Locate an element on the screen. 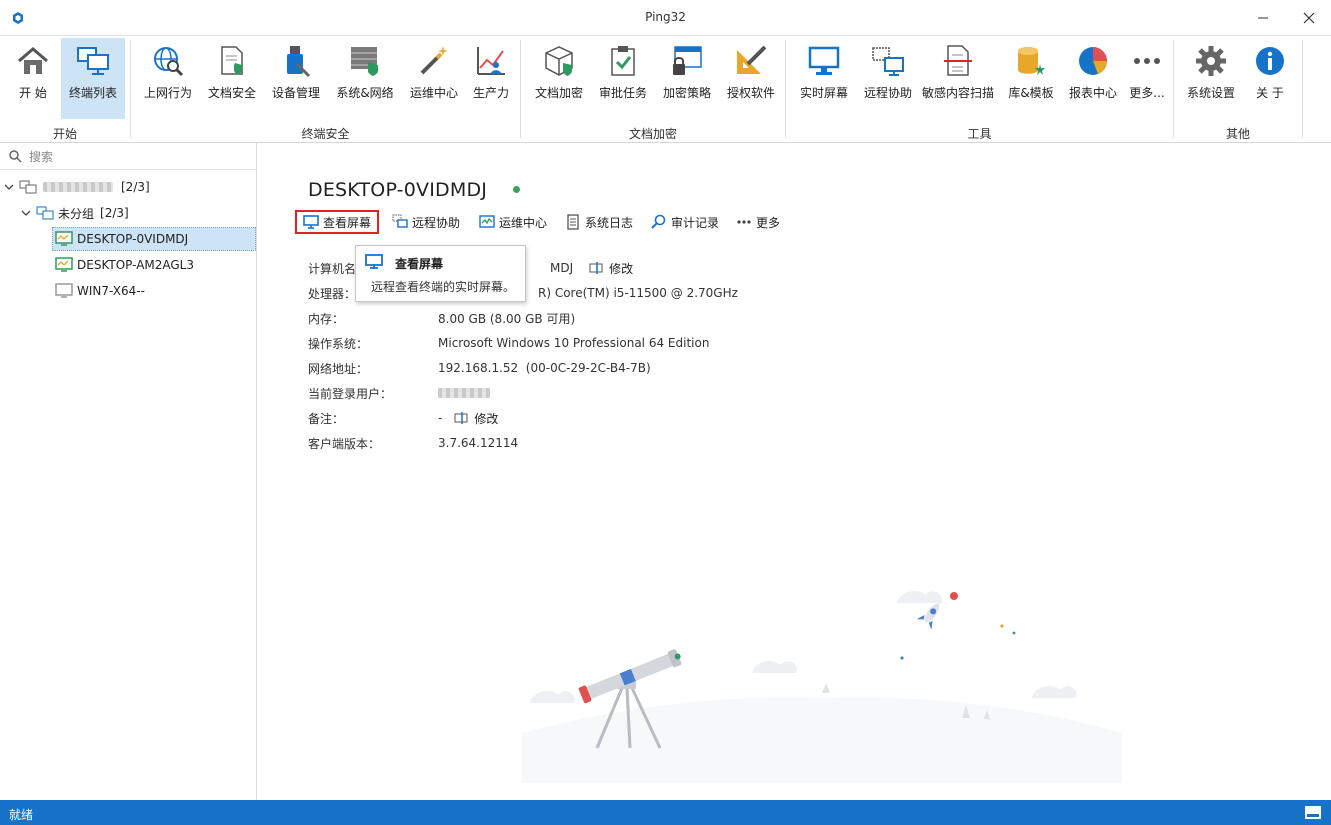 The width and height of the screenshot is (1331, 825). offline-computer-icon is located at coordinates (64, 290).